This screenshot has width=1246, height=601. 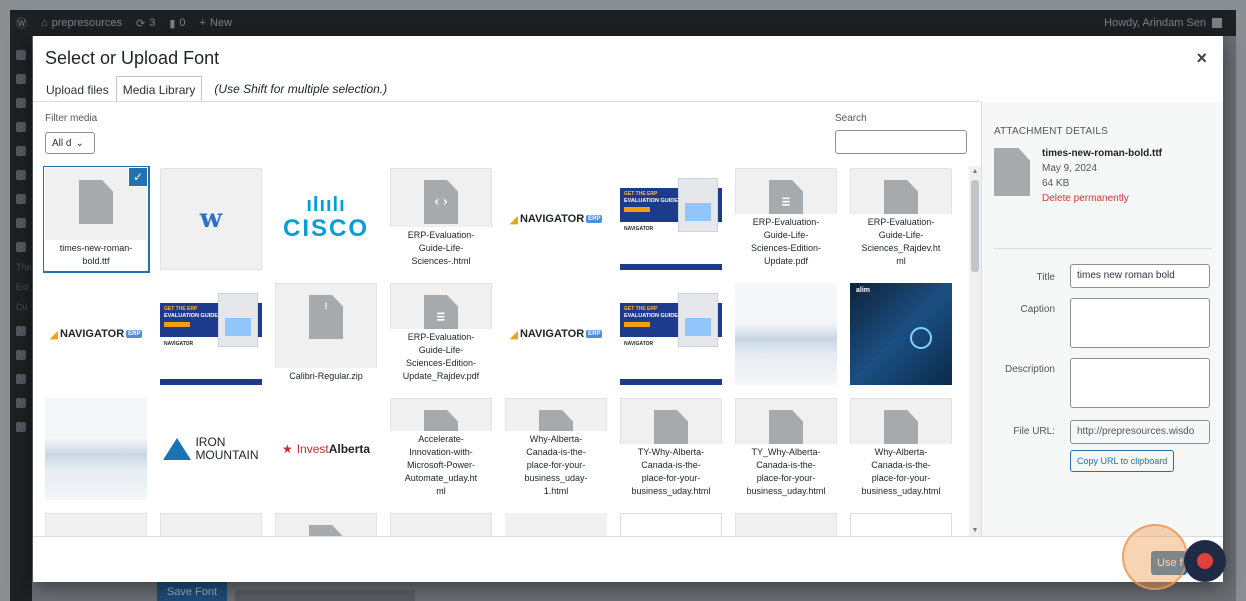 I want to click on tab-upload-files: Upload files, so click(x=77, y=89).